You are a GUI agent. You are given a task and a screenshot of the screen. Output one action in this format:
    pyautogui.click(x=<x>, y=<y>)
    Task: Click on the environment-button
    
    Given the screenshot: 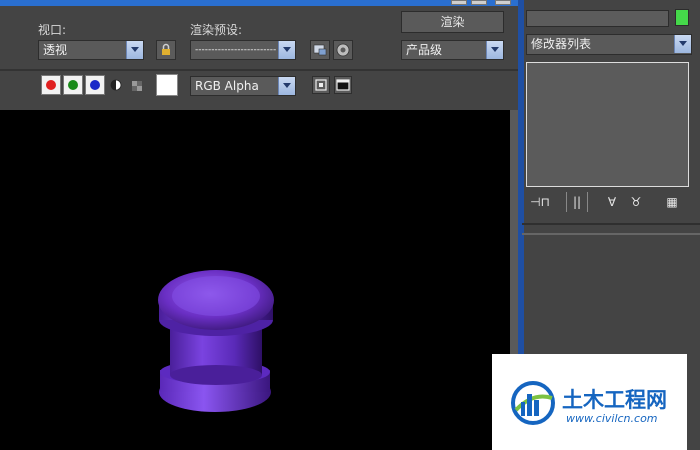 What is the action you would take?
    pyautogui.click(x=343, y=50)
    